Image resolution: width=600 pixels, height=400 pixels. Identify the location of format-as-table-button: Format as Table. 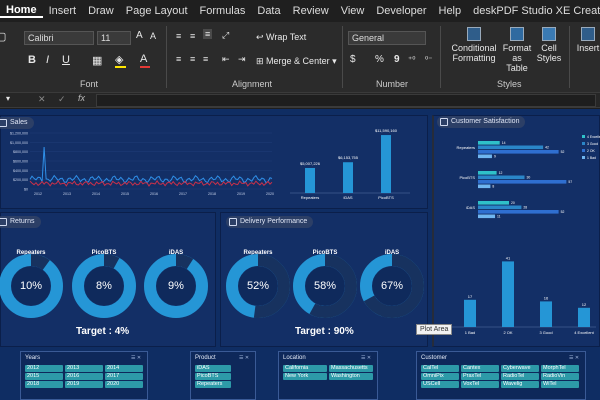
(517, 52).